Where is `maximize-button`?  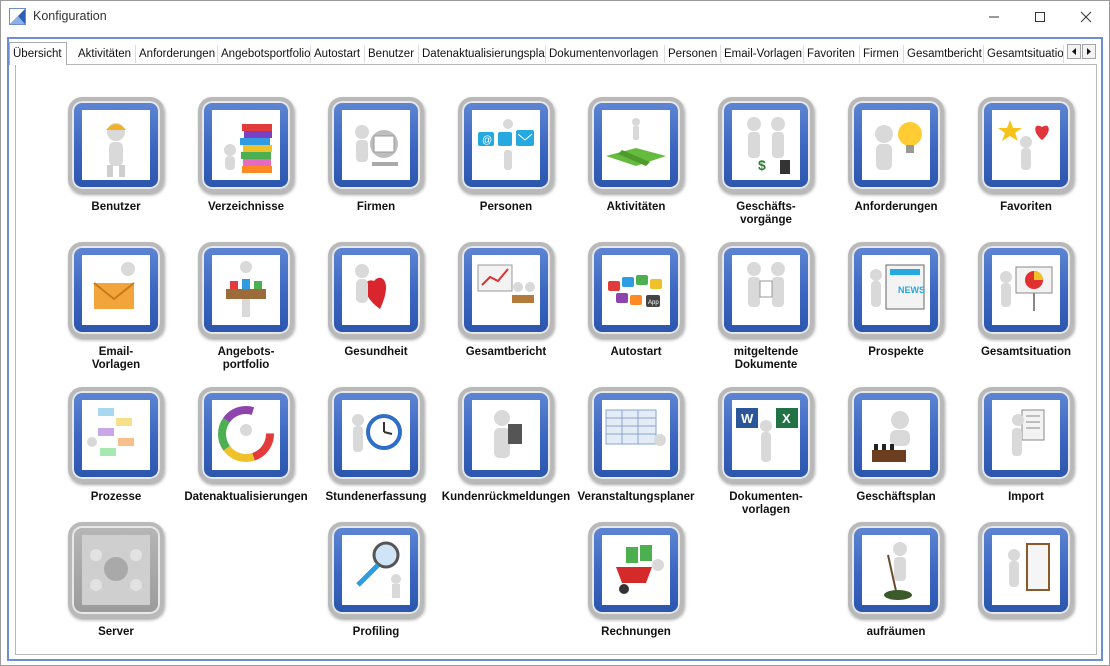
maximize-button is located at coordinates (1040, 16).